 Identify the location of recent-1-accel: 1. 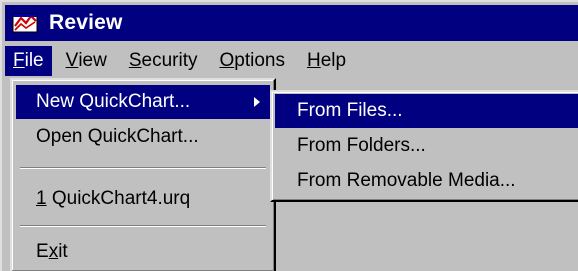
(41, 198).